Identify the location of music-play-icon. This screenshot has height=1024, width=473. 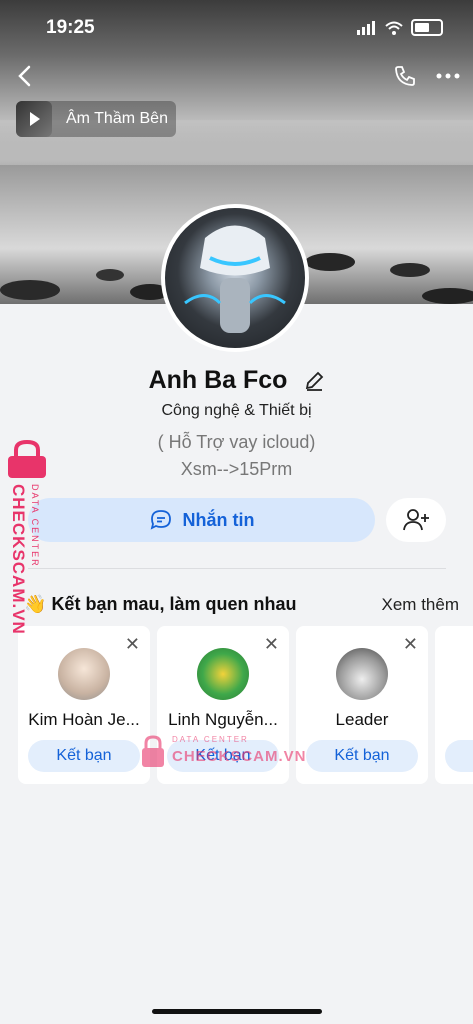
(34, 119).